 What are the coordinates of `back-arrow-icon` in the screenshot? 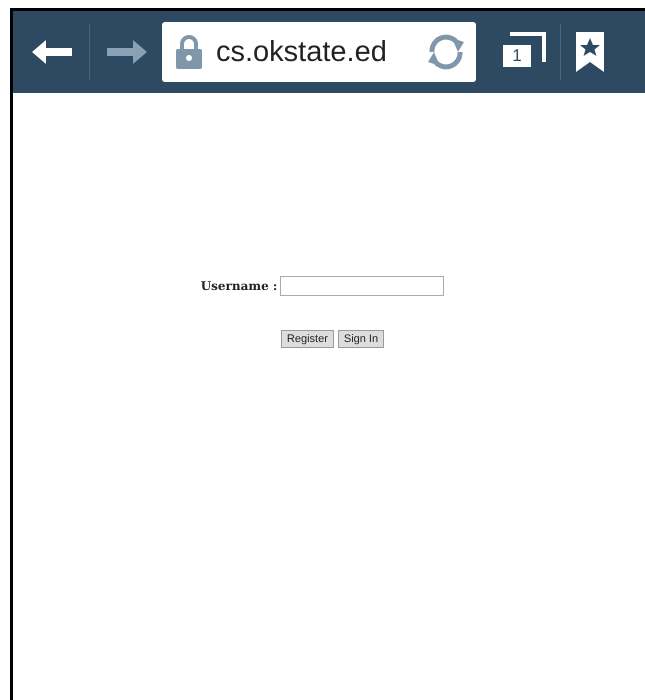 It's located at (52, 52).